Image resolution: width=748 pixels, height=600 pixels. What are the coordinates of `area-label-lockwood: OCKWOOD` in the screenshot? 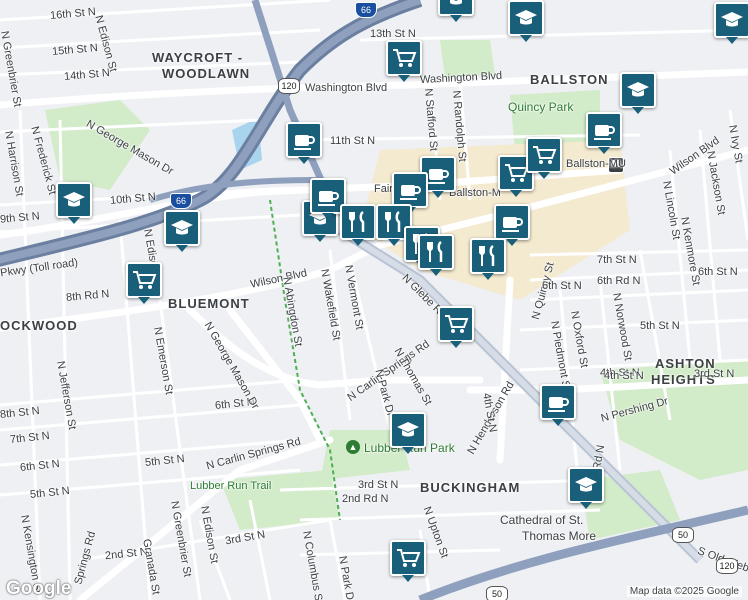 It's located at (39, 325).